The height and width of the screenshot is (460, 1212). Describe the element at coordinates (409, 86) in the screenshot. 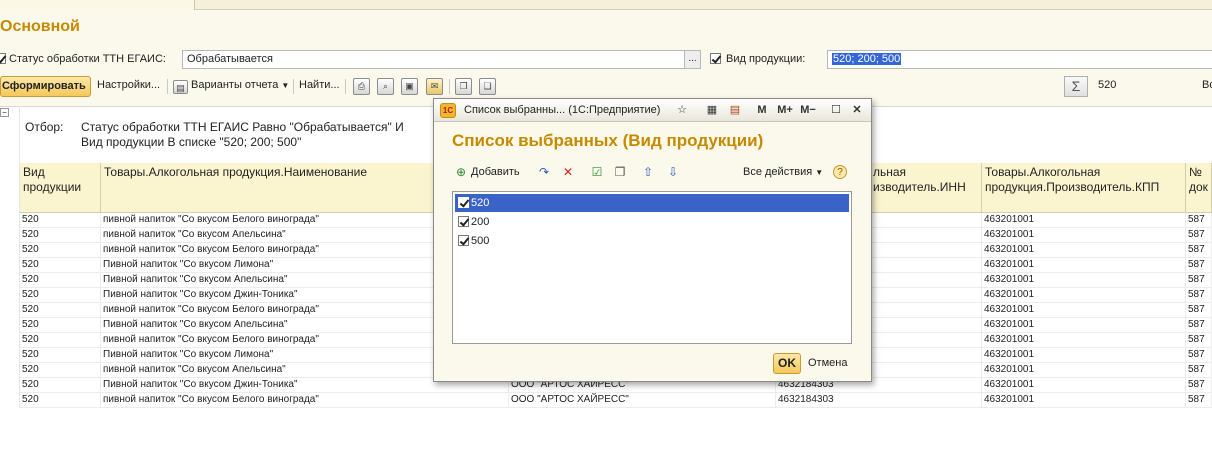

I see `save-icon: ▣` at that location.